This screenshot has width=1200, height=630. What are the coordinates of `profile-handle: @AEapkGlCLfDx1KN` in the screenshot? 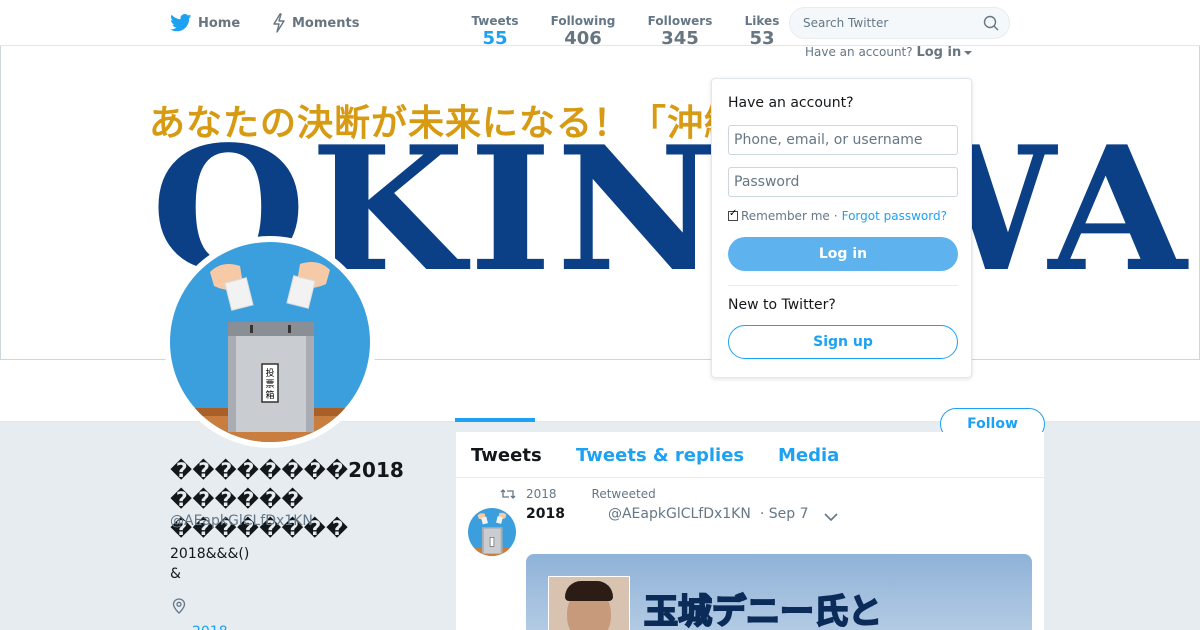 It's located at (241, 521).